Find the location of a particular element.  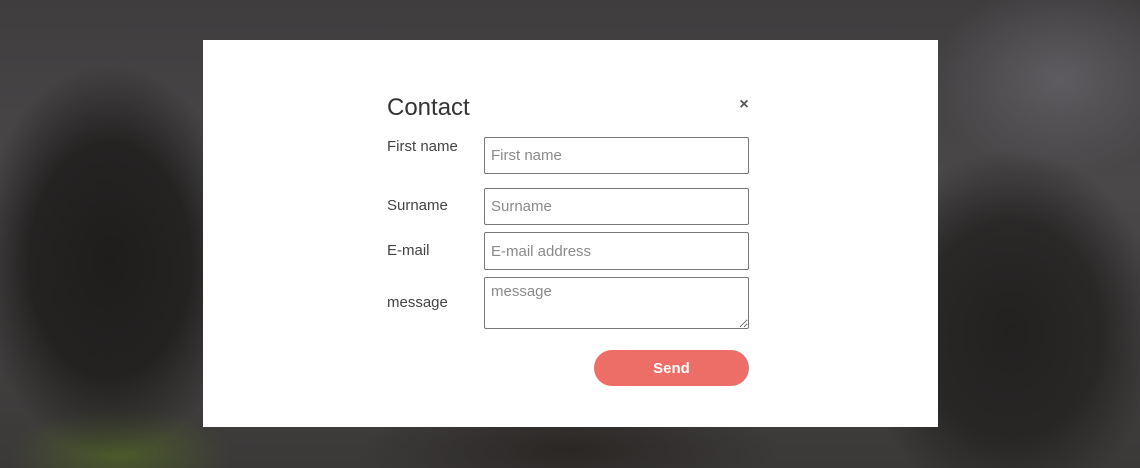

dialog-title: Contact is located at coordinates (428, 107).